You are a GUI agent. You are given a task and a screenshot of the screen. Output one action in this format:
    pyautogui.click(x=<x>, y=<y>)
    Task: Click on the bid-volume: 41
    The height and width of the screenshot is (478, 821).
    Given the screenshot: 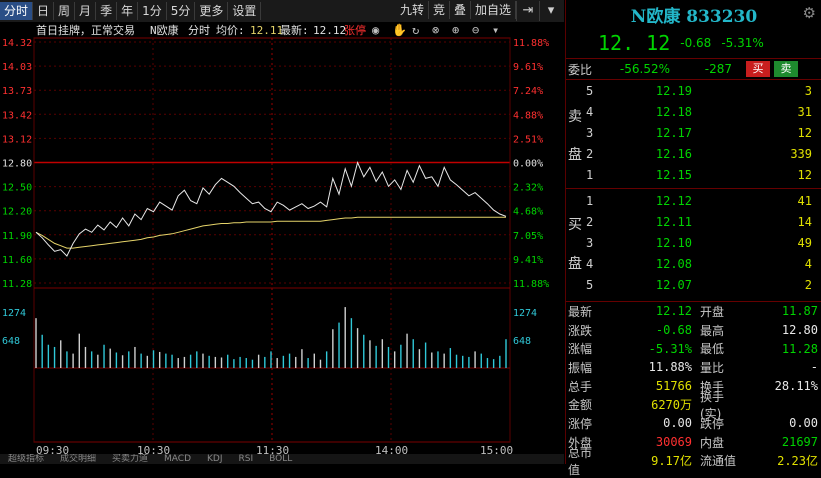 What is the action you would take?
    pyautogui.click(x=804, y=200)
    